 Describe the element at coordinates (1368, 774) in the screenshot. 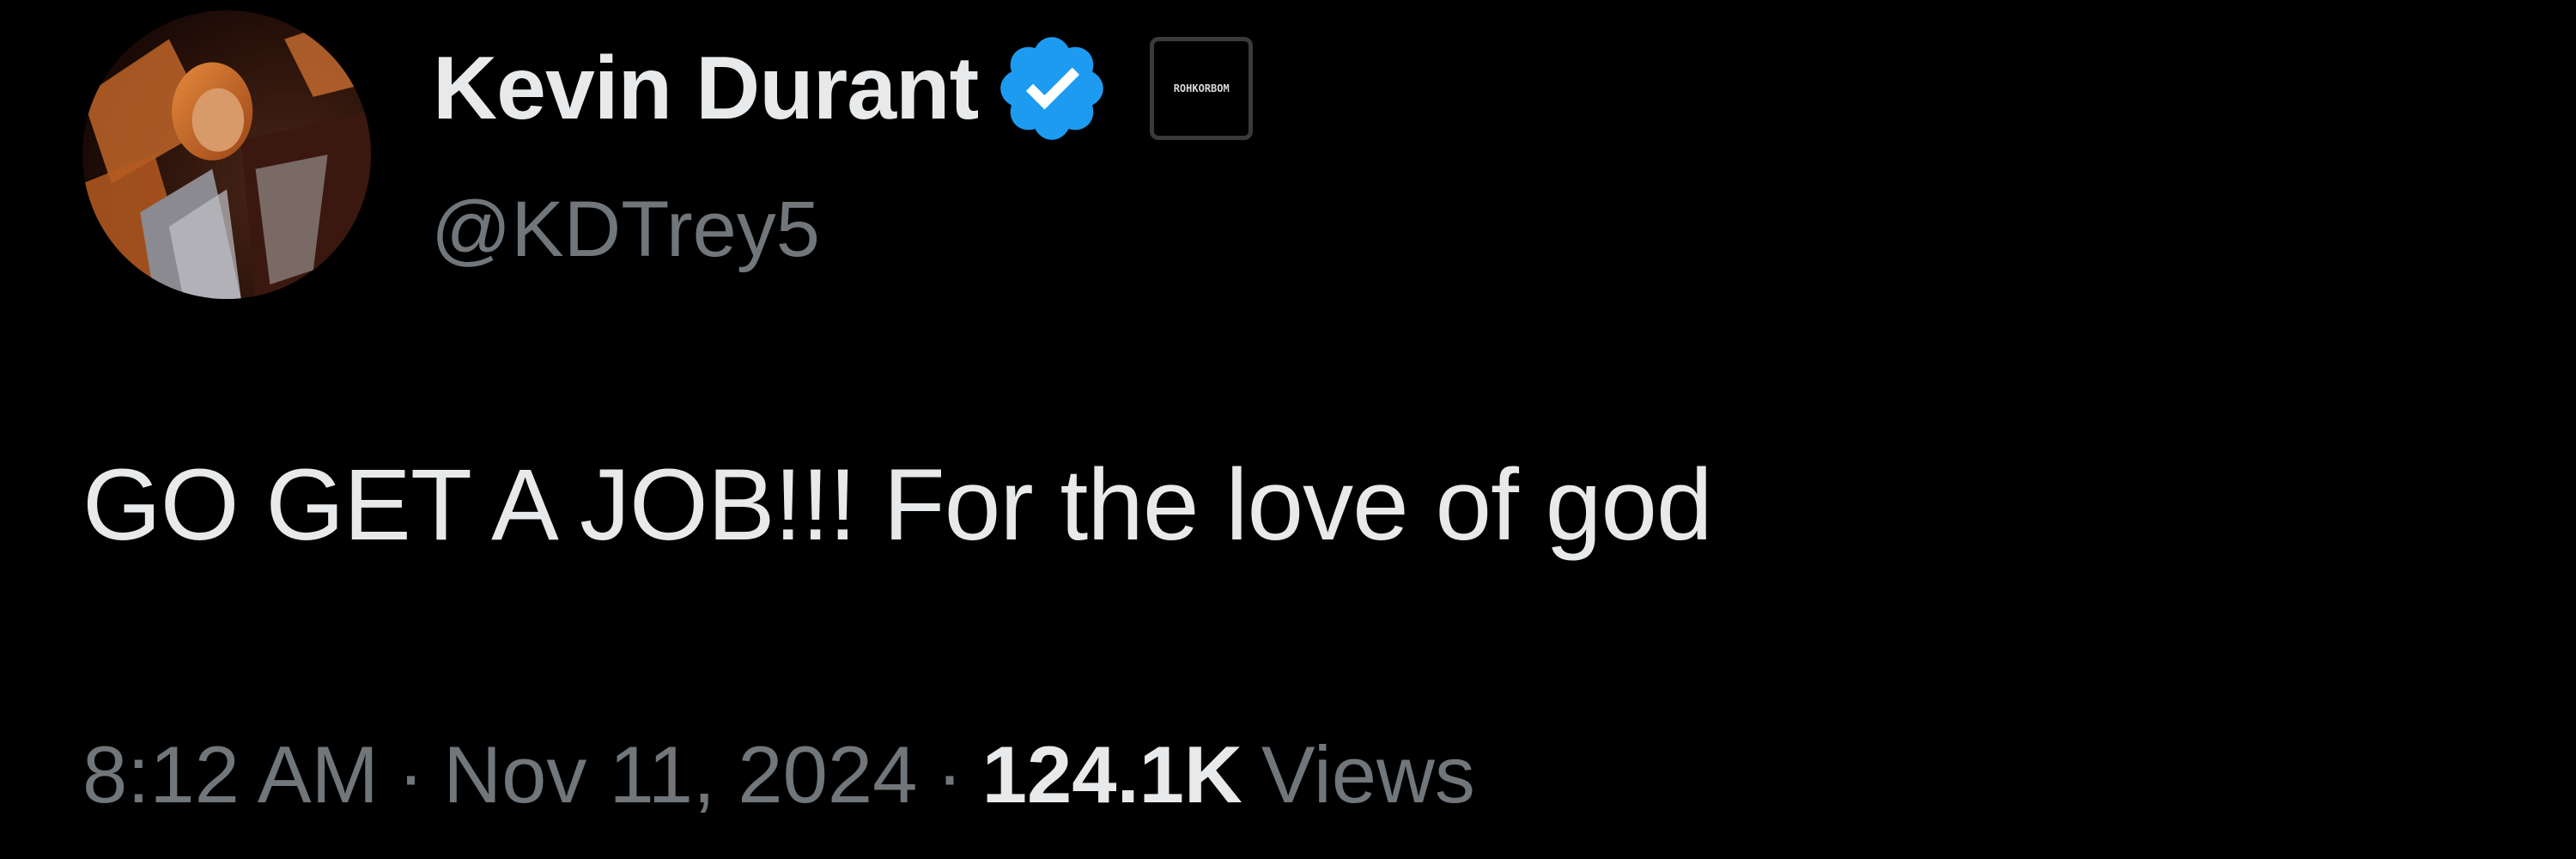

I see `views-label: Views` at that location.